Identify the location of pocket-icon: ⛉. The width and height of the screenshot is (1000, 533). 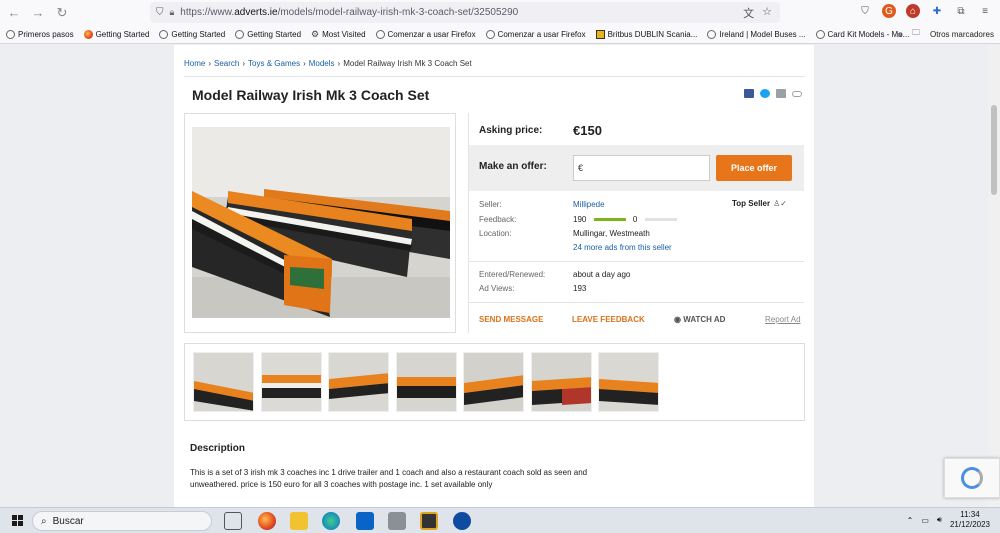
(865, 11).